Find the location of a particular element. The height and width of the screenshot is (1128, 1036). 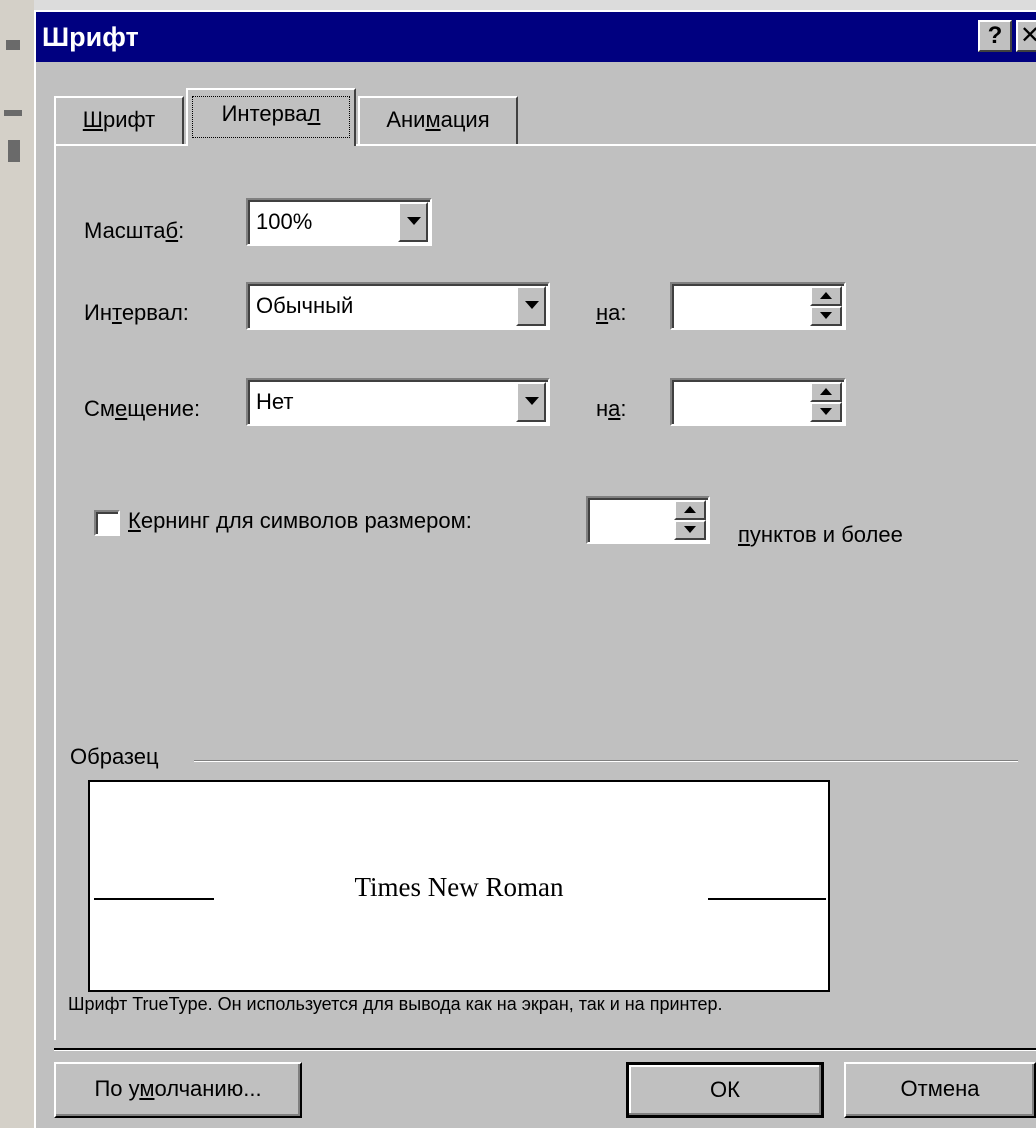

help-icon: ? is located at coordinates (995, 35).